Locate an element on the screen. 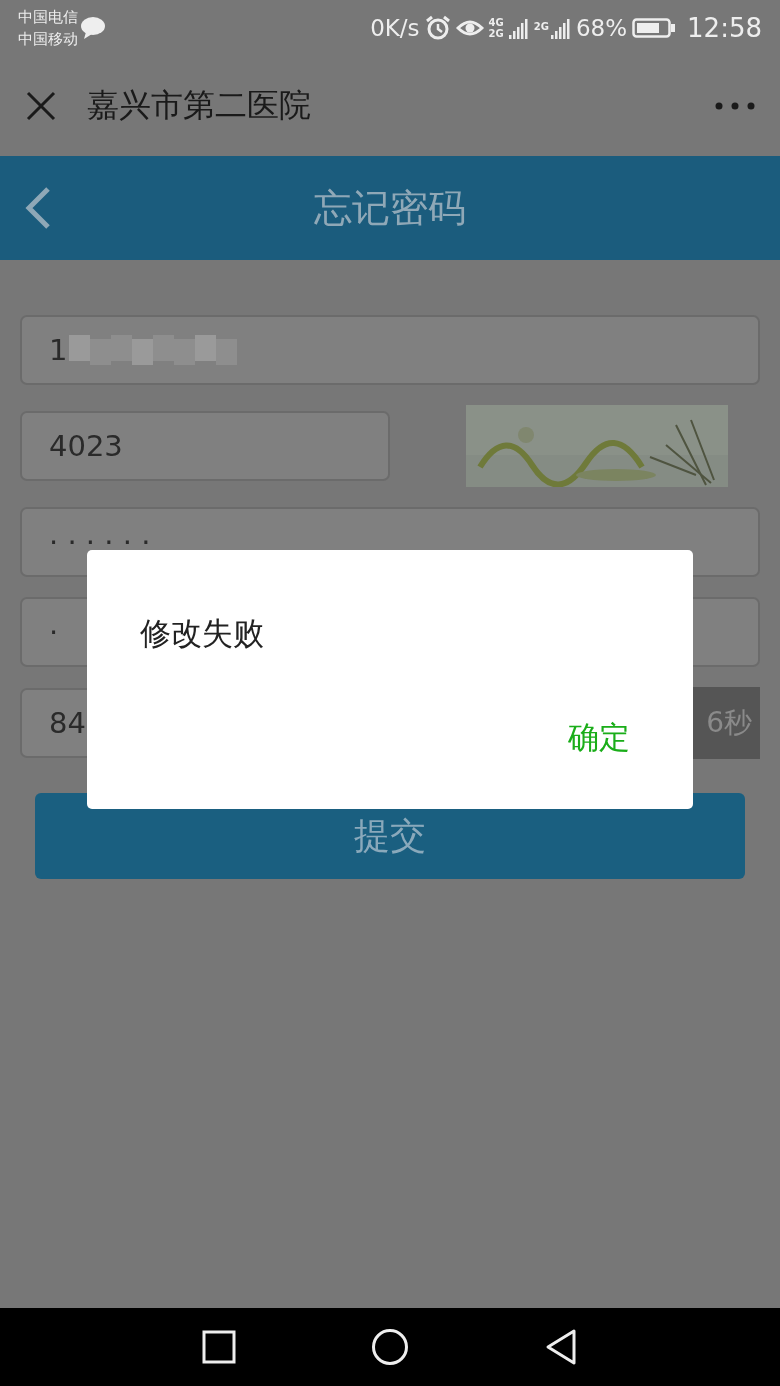  battery-percent: 68% is located at coordinates (601, 28).